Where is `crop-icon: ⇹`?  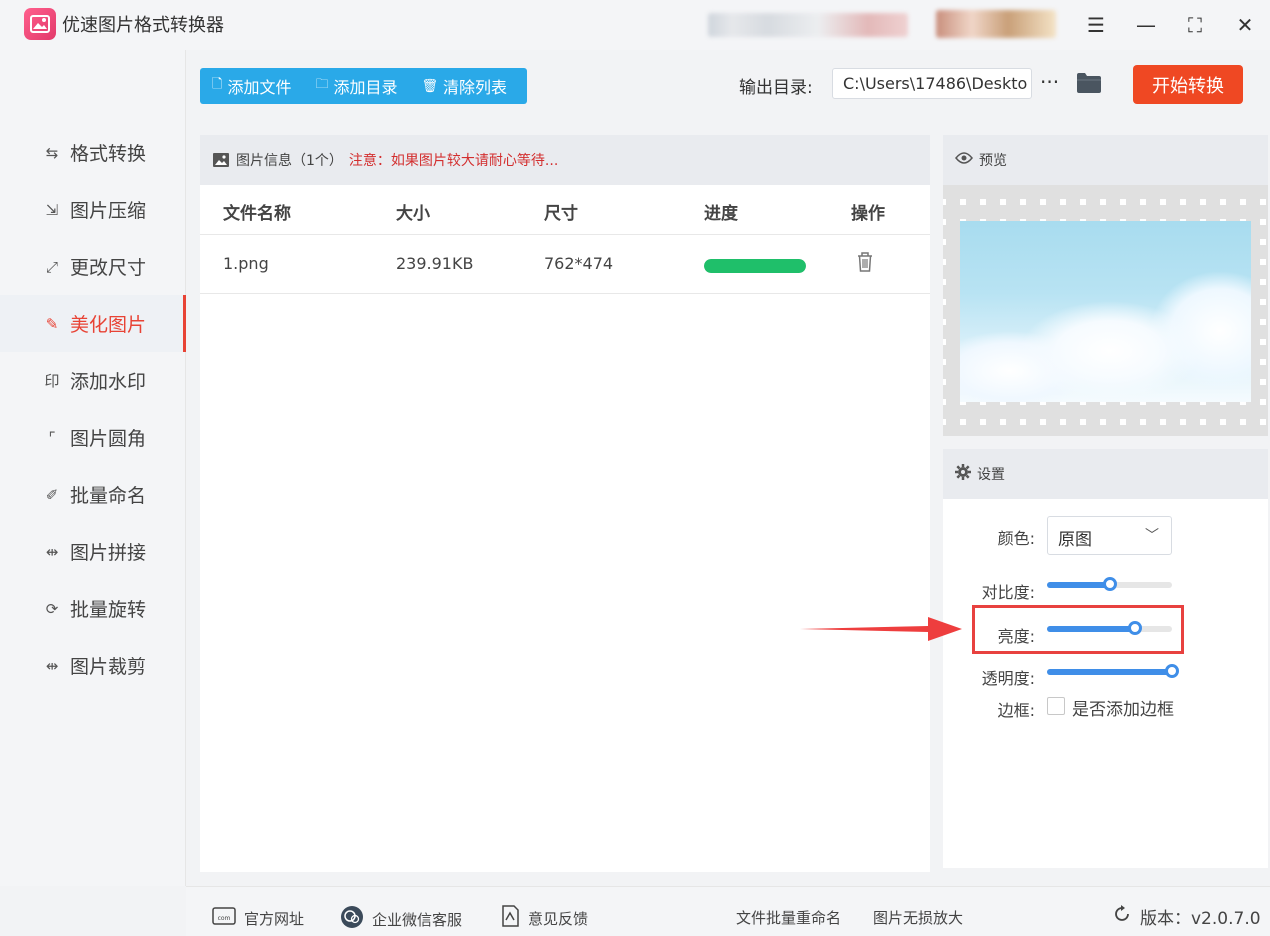
crop-icon: ⇹ is located at coordinates (52, 665).